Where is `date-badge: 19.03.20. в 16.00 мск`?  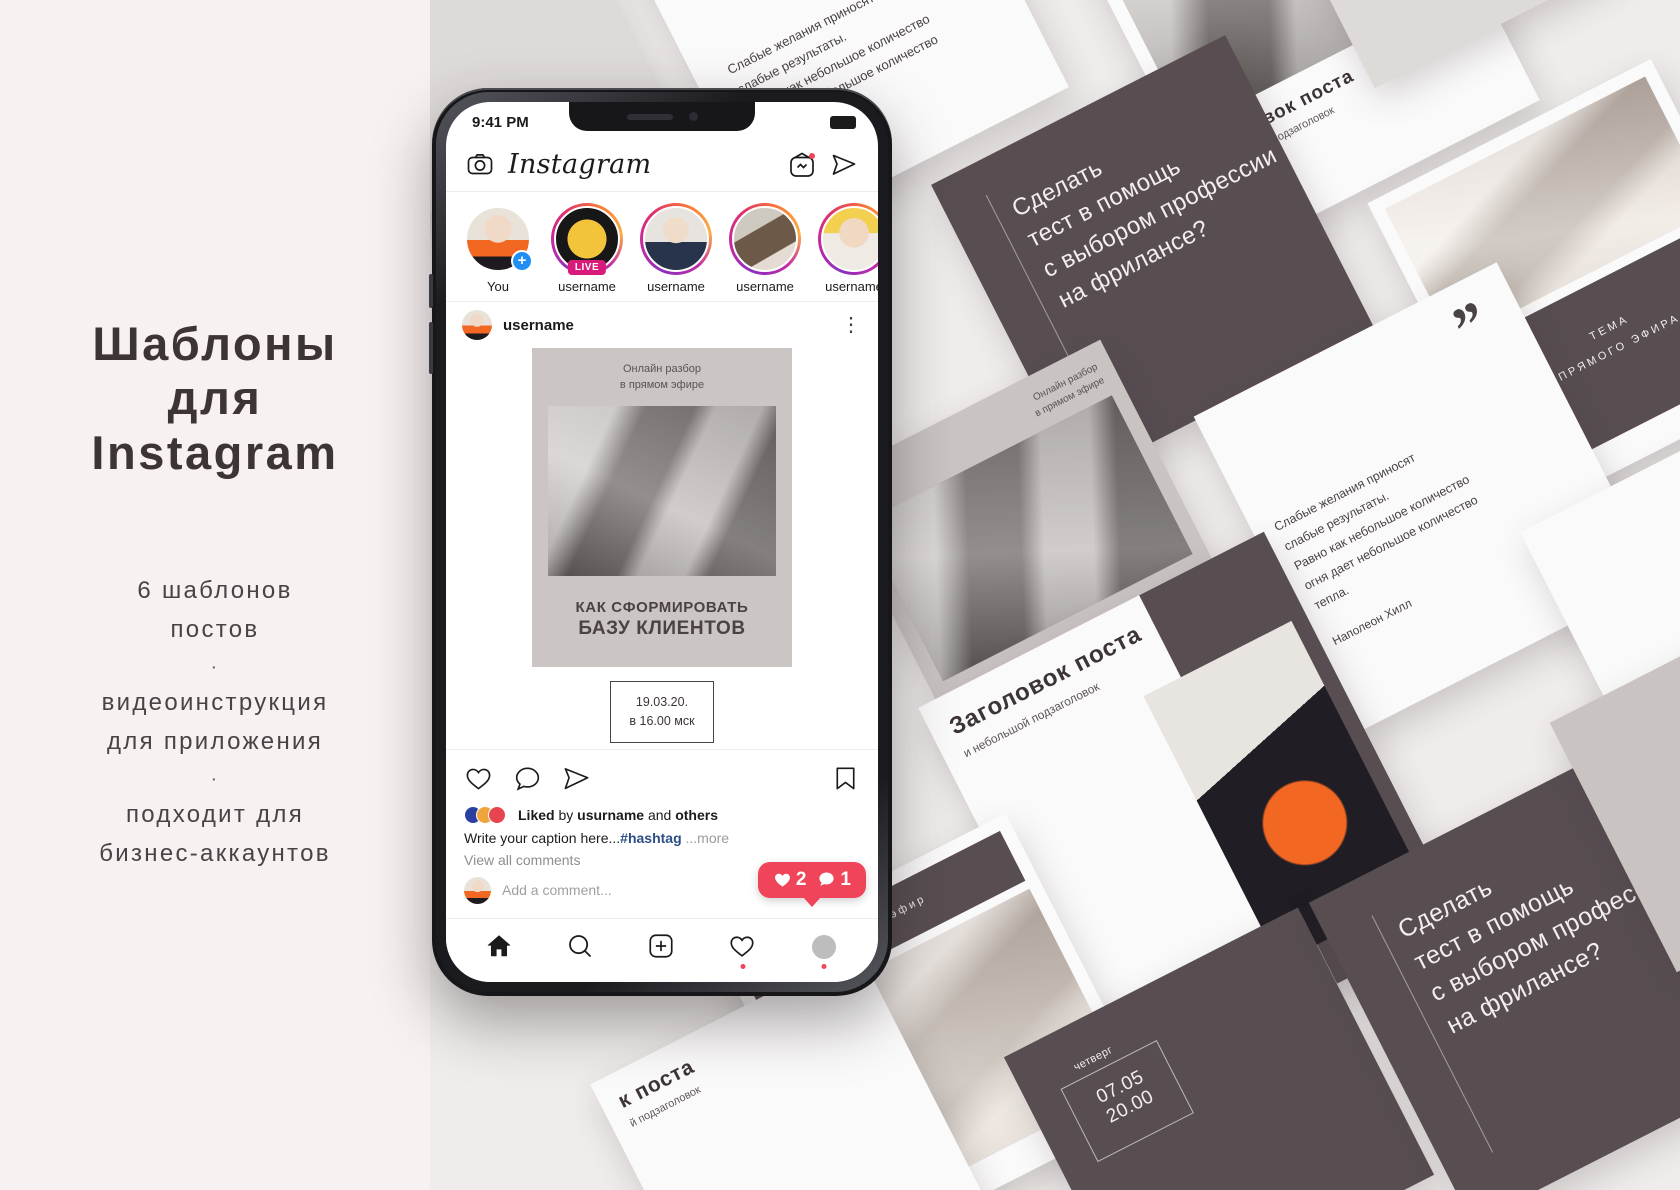
date-badge: 19.03.20. в 16.00 мск is located at coordinates (662, 712).